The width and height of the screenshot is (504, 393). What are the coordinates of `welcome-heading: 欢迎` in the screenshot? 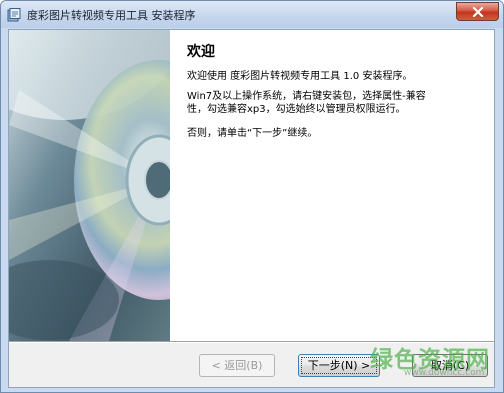 It's located at (201, 52).